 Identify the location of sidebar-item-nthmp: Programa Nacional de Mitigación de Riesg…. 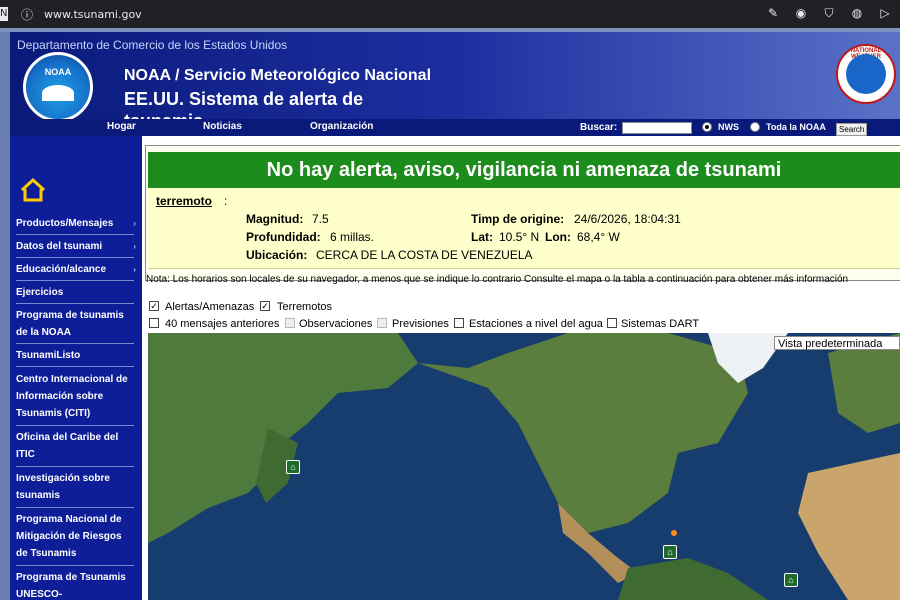
(75, 536).